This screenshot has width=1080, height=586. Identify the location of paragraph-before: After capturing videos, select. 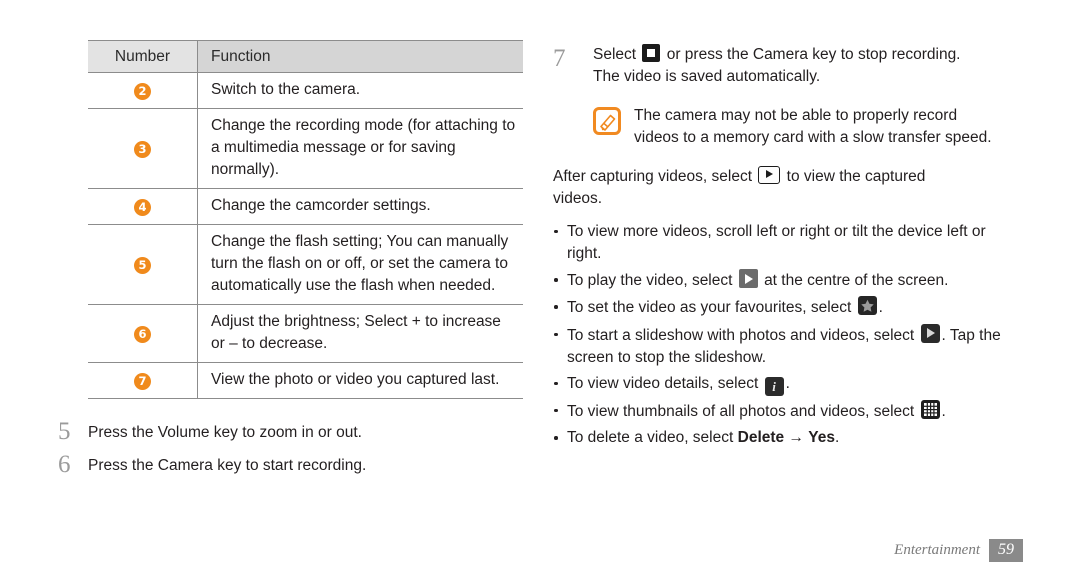
(653, 176).